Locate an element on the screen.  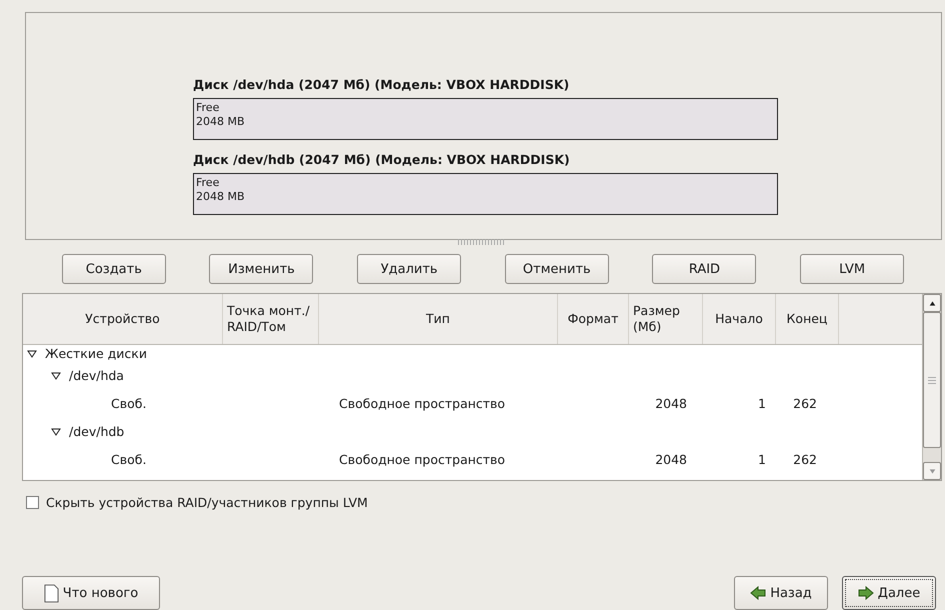
checkbox-label: Скрыть устройства RAID/участников группы LVM is located at coordinates (207, 502).